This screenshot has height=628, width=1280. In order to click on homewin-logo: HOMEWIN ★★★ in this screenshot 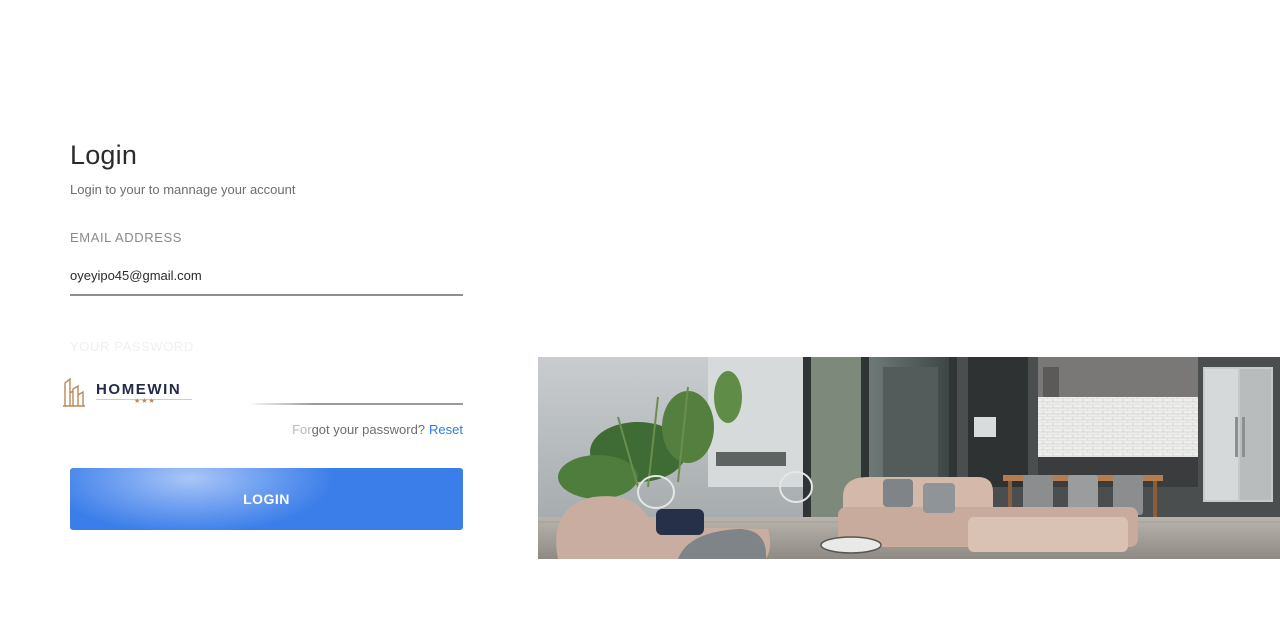, I will do `click(128, 392)`.